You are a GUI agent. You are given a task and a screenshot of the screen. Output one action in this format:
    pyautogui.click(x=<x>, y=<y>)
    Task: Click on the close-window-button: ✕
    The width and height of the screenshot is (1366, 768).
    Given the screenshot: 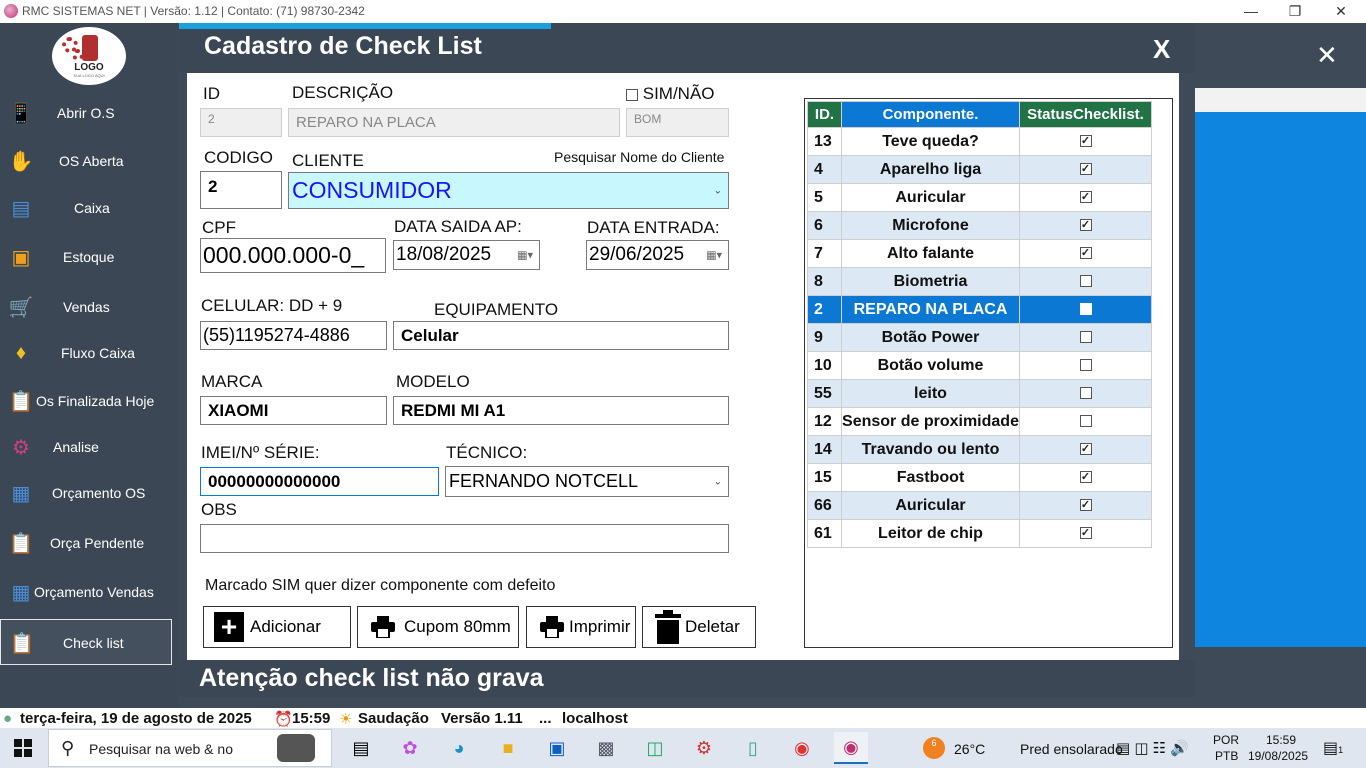 What is the action you would take?
    pyautogui.click(x=1341, y=11)
    